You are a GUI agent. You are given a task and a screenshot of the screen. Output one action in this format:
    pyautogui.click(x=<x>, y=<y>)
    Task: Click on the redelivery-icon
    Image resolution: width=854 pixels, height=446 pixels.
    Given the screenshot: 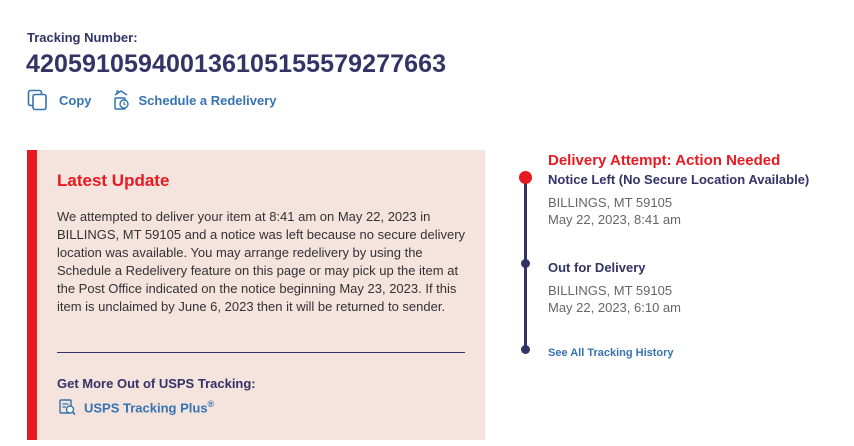 What is the action you would take?
    pyautogui.click(x=121, y=100)
    